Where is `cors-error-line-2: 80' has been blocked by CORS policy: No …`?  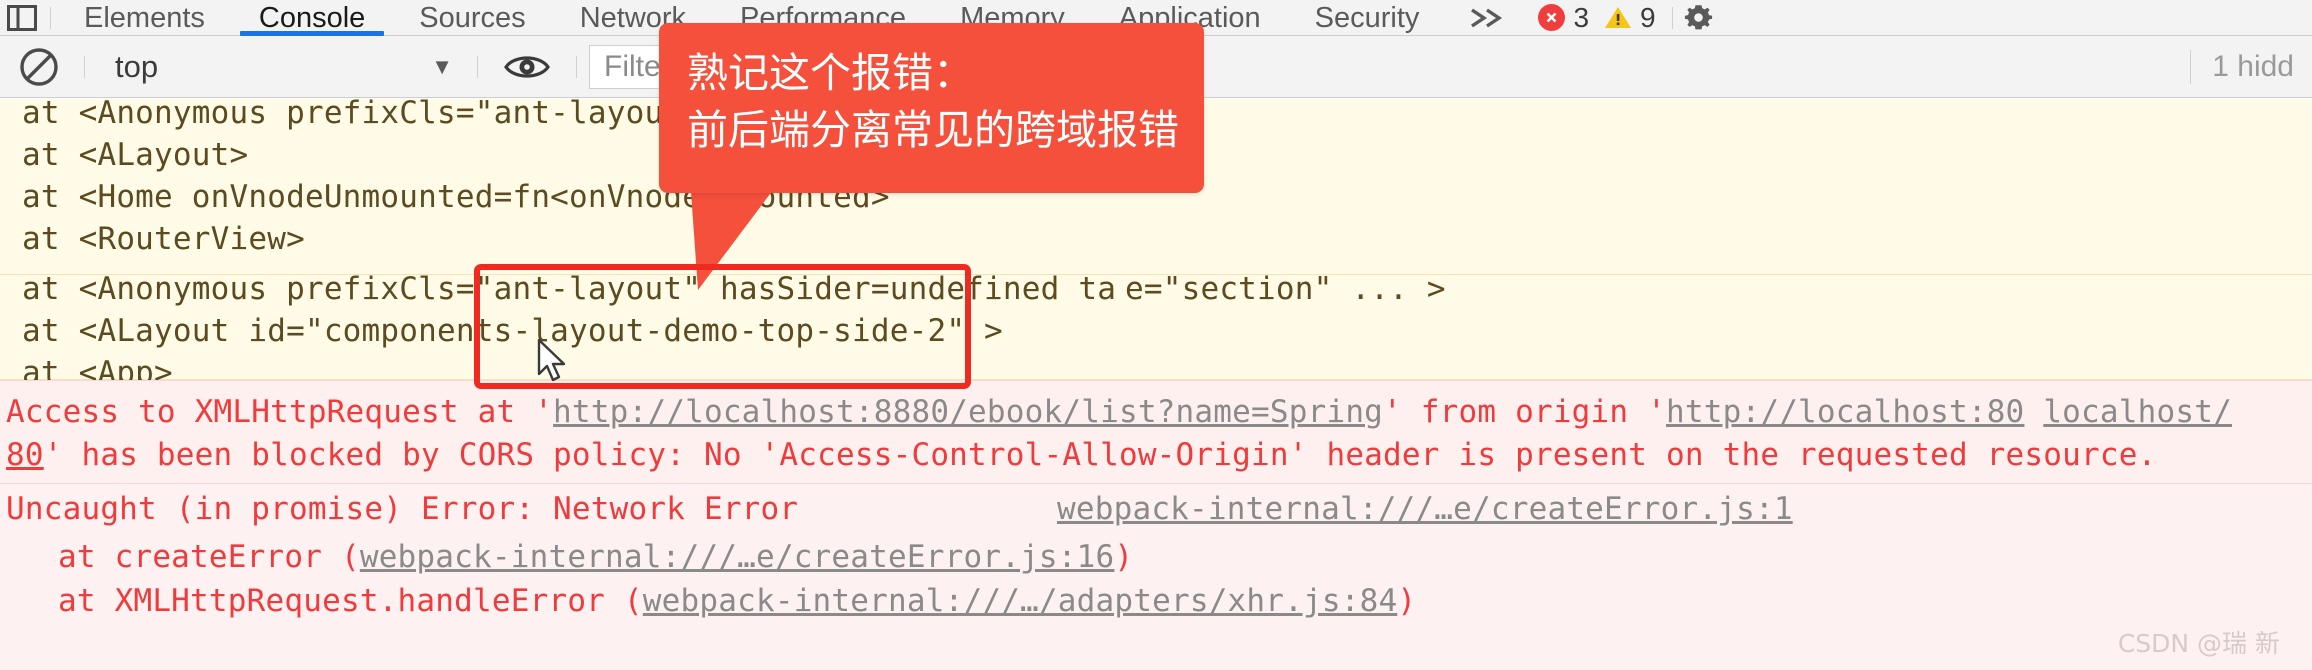 cors-error-line-2: 80' has been blocked by CORS policy: No … is located at coordinates (1081, 455).